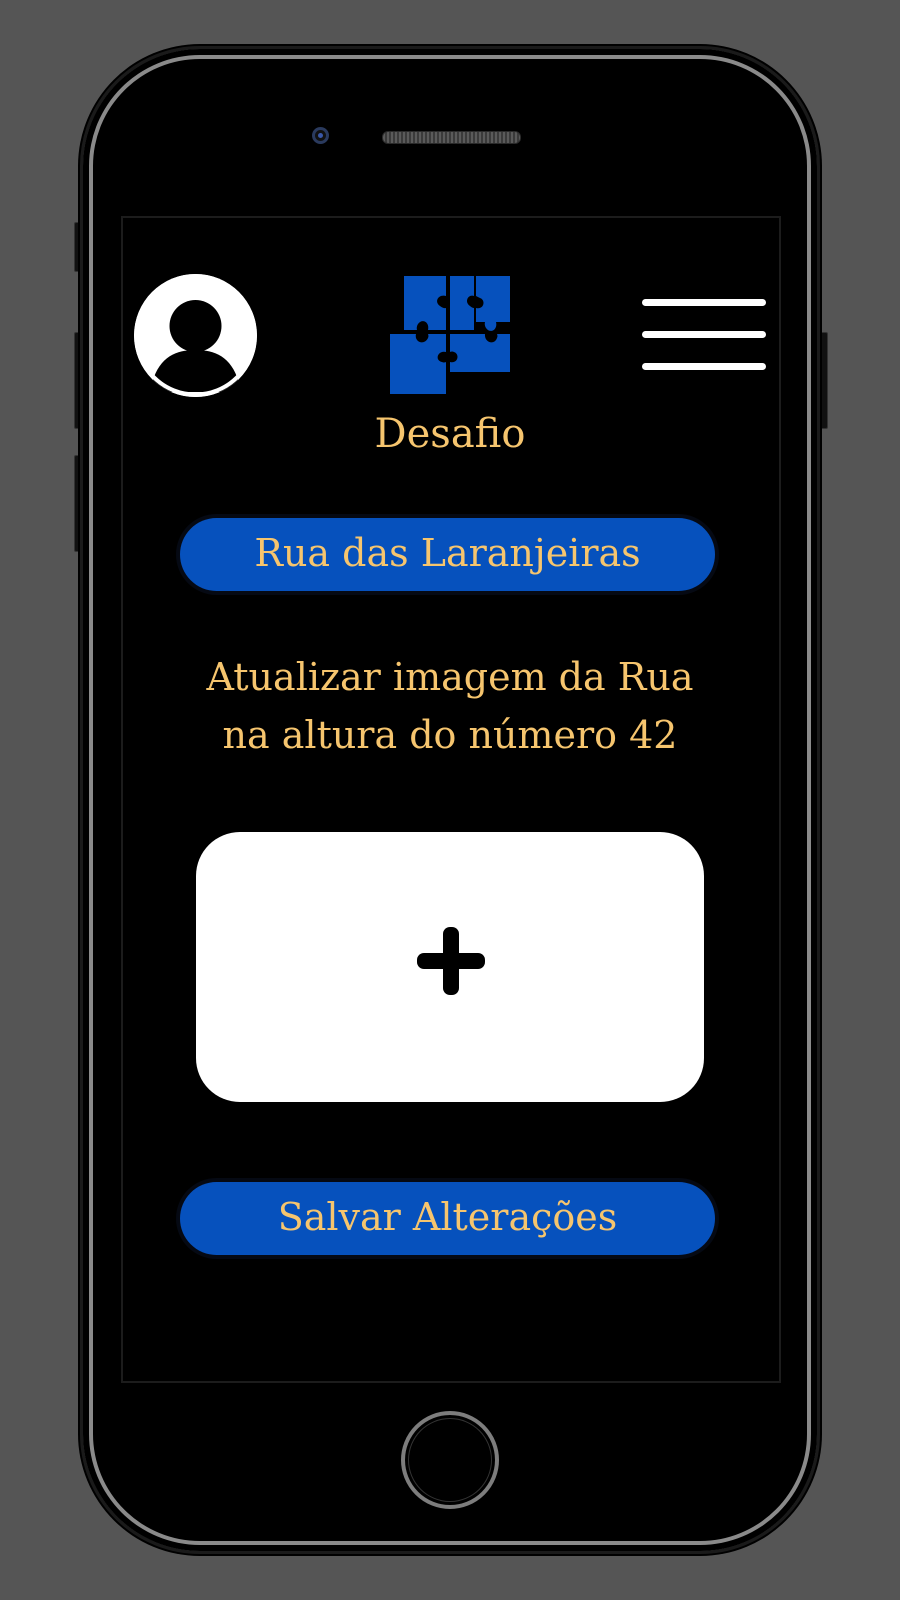 The height and width of the screenshot is (1600, 900). What do you see at coordinates (450, 434) in the screenshot?
I see `app-title: Desafio` at bounding box center [450, 434].